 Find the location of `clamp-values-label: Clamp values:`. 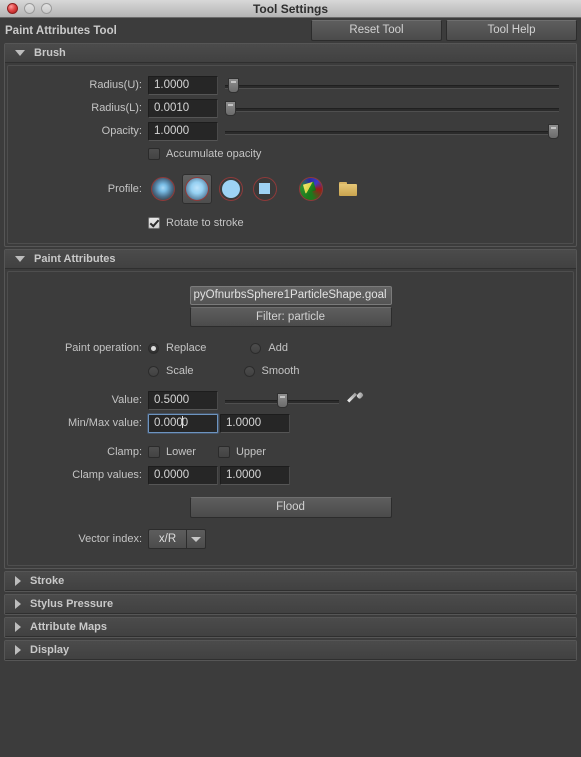

clamp-values-label: Clamp values: is located at coordinates (107, 475).